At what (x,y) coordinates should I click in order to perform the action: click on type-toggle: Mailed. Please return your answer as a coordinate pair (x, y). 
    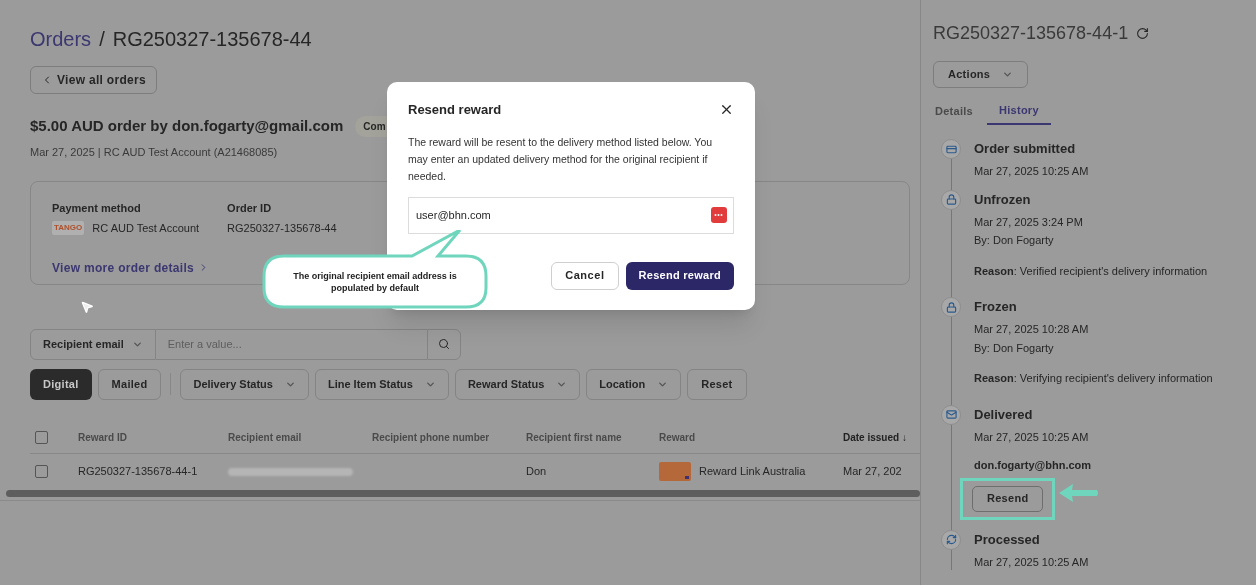
    Looking at the image, I should click on (129, 384).